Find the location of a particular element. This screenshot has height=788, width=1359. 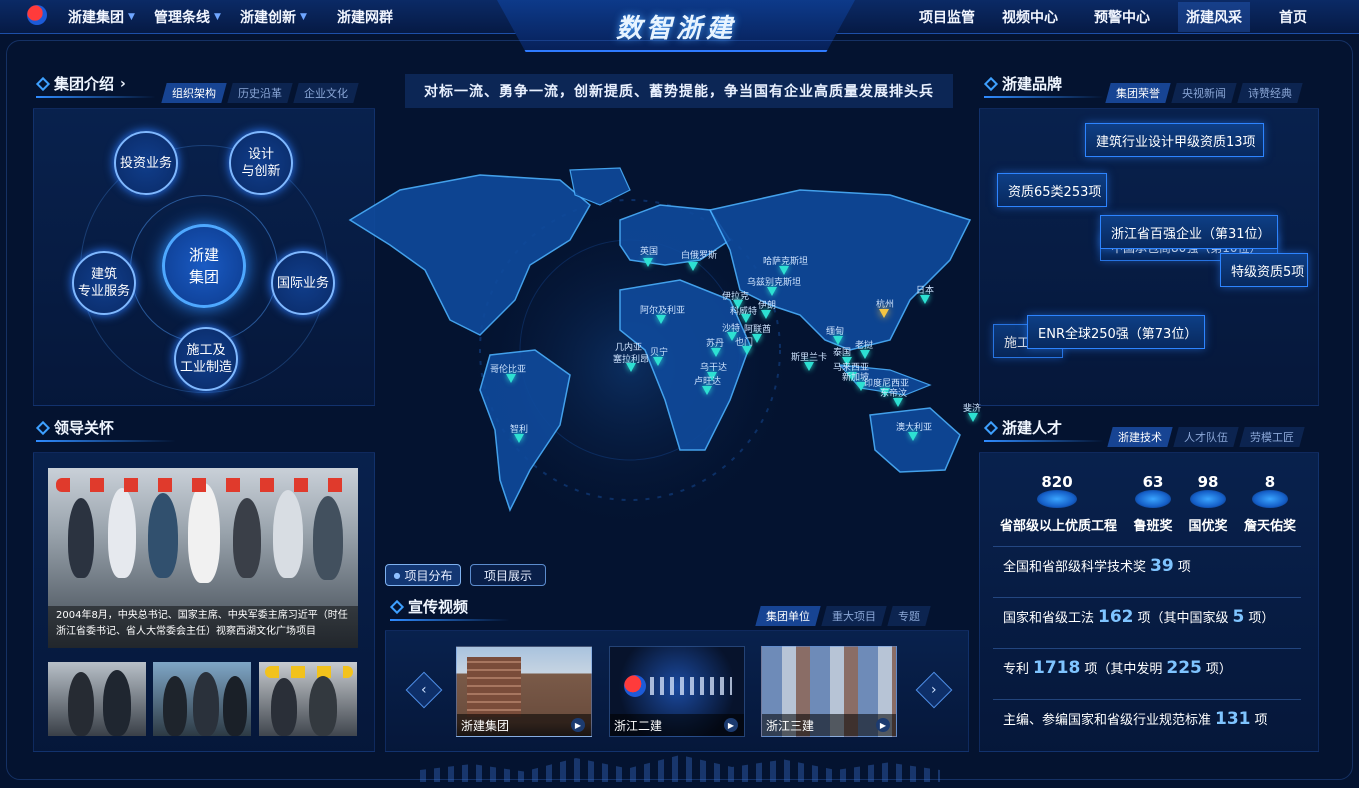

video-label: 浙建集团 is located at coordinates (485, 725).